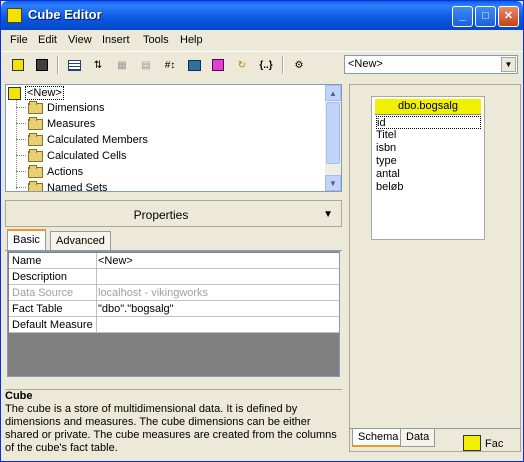 This screenshot has height=462, width=524. I want to click on tree-item-dimensions: Dimensions, so click(66, 108).